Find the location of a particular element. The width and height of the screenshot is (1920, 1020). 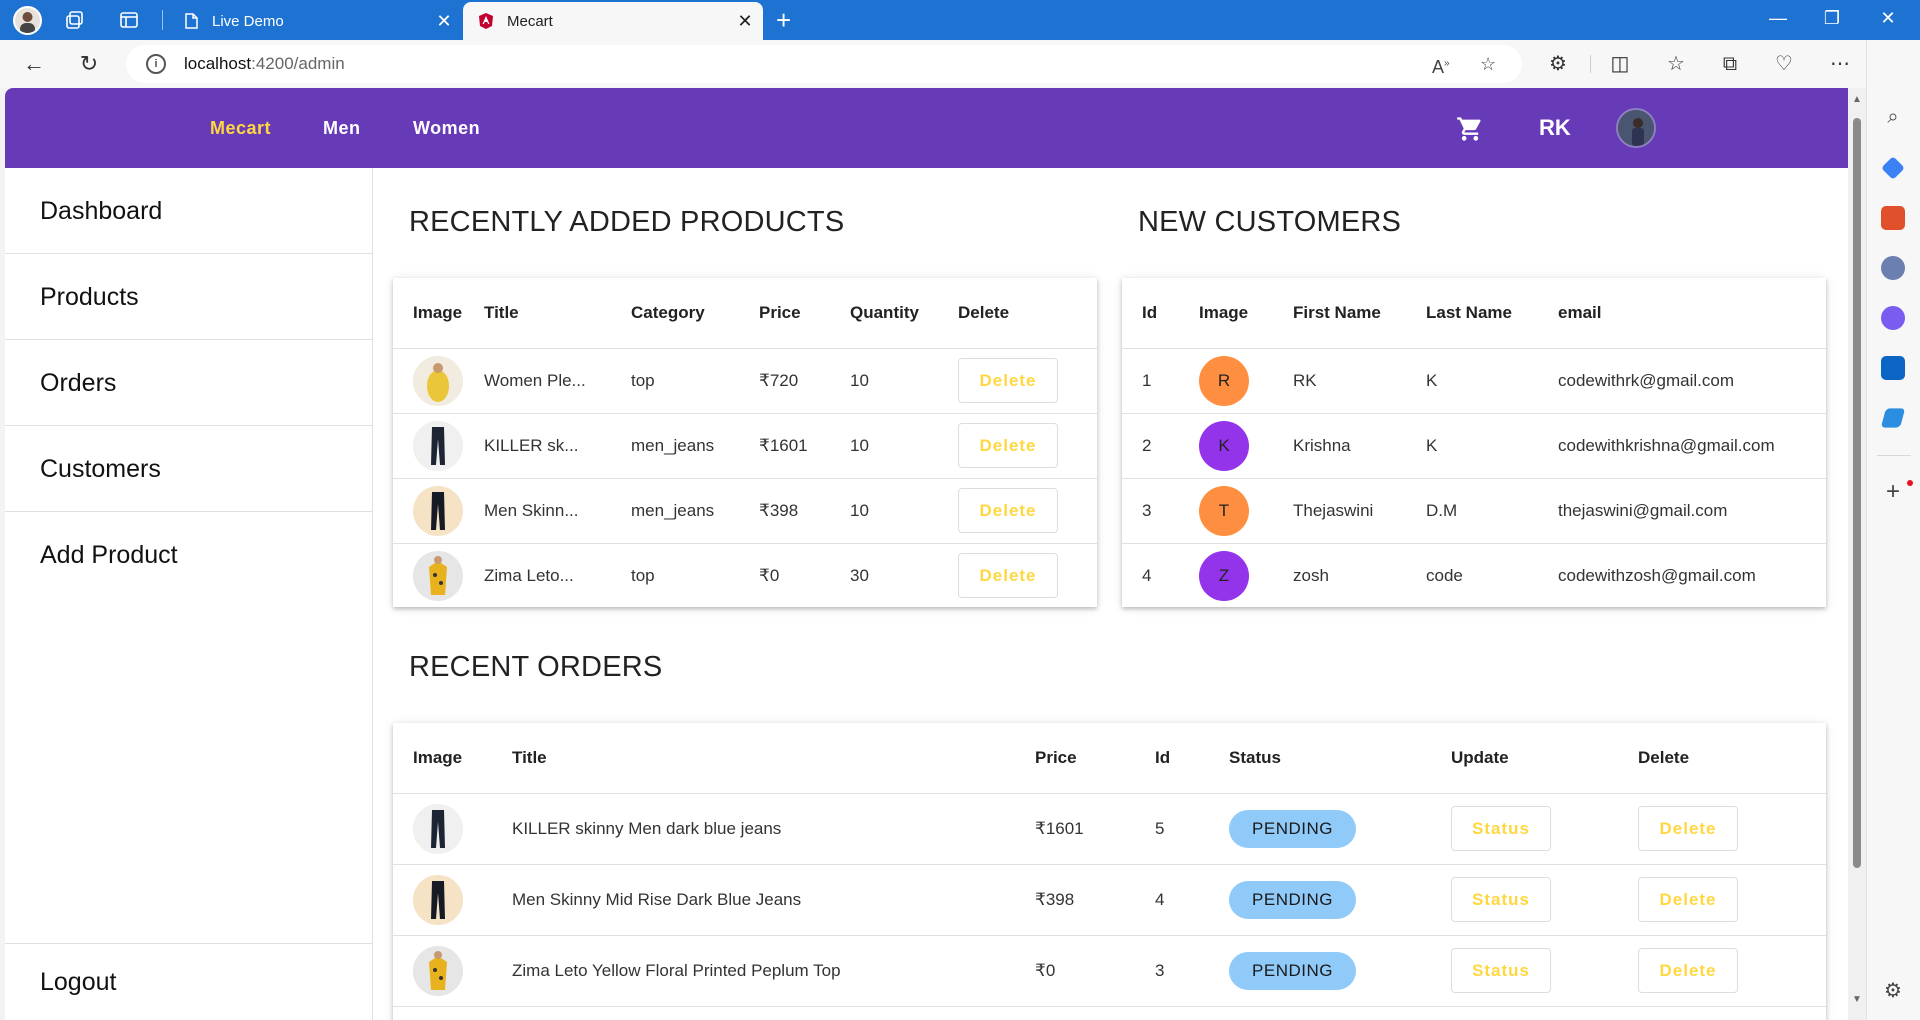

customer-first-name: Thejaswini is located at coordinates (1359, 511).